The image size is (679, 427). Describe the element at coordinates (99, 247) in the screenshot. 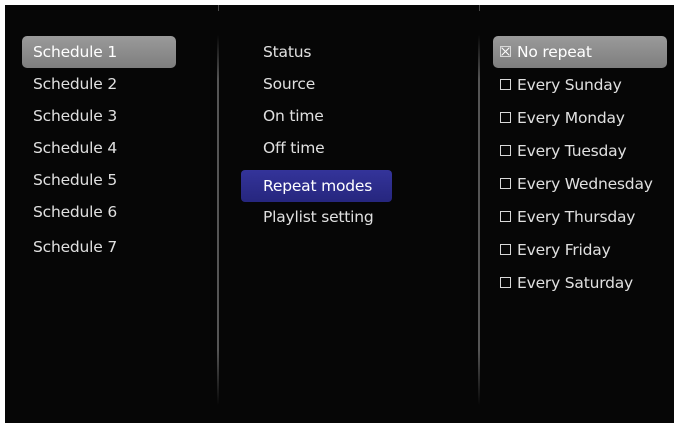

I see `schedule-item-7: Schedule 7` at that location.